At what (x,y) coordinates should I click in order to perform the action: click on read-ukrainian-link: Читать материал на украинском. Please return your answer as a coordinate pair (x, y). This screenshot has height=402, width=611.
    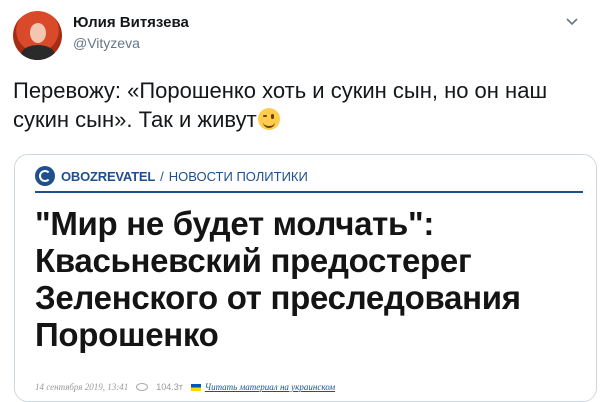
    Looking at the image, I should click on (270, 387).